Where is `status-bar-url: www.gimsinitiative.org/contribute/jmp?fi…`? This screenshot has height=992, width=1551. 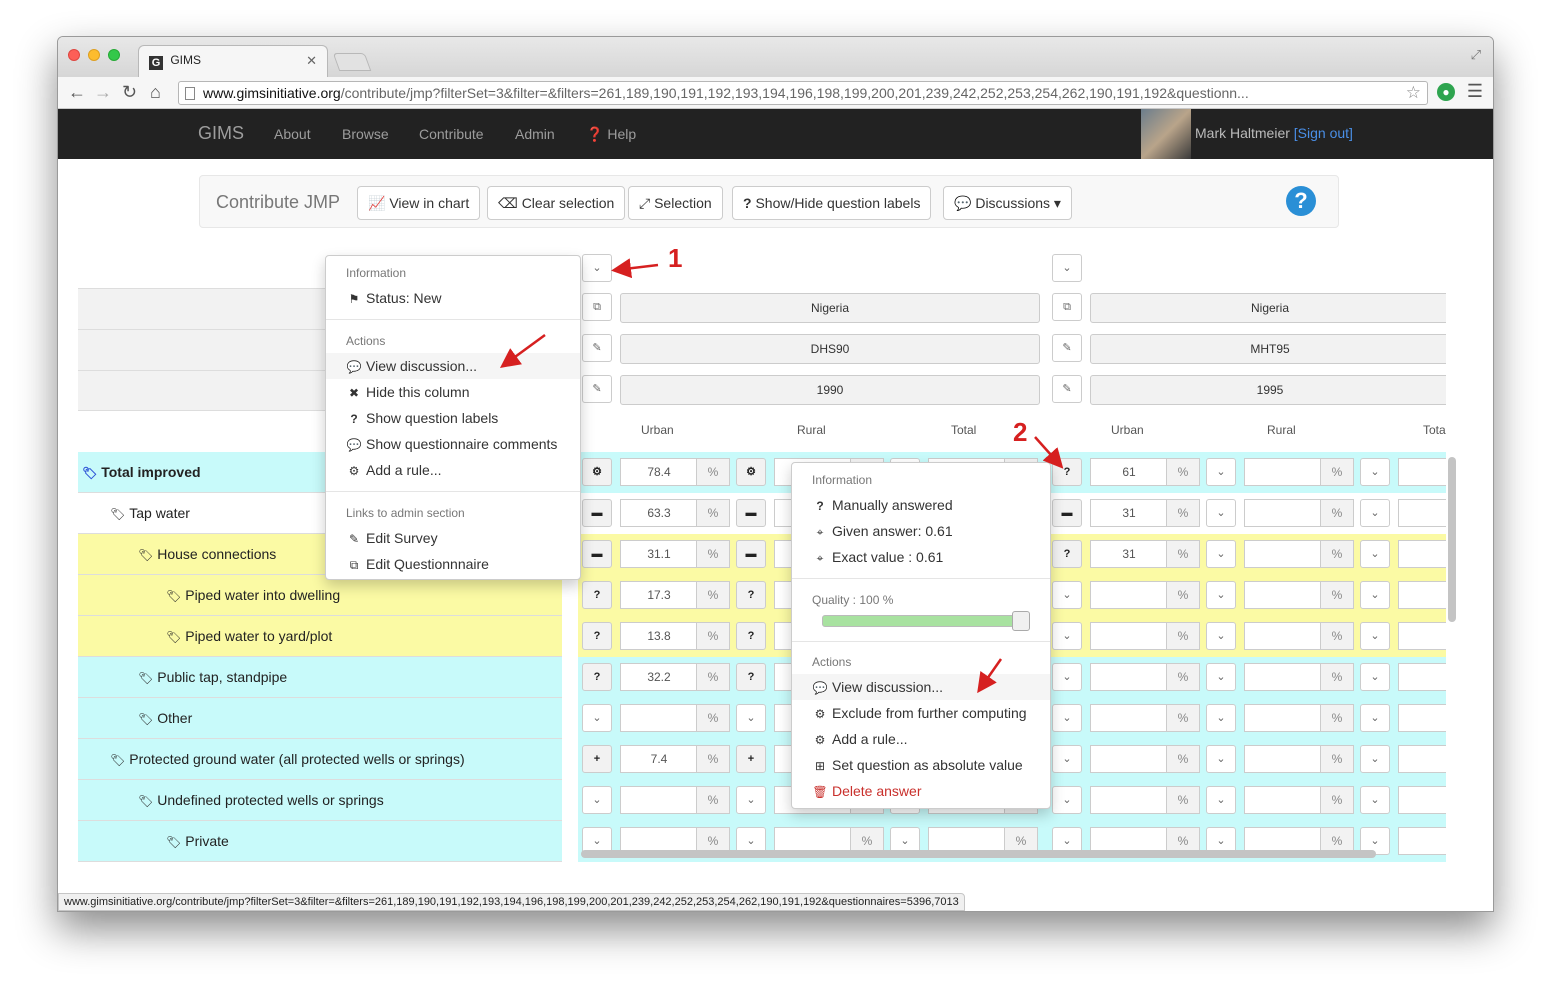
status-bar-url: www.gimsinitiative.org/contribute/jmp?fi… is located at coordinates (511, 902).